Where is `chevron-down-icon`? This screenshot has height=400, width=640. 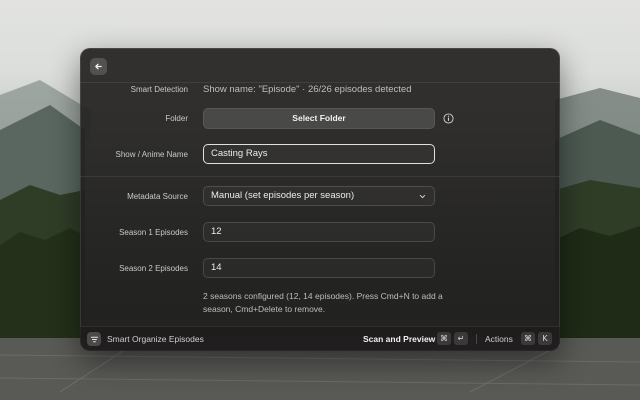 chevron-down-icon is located at coordinates (422, 196).